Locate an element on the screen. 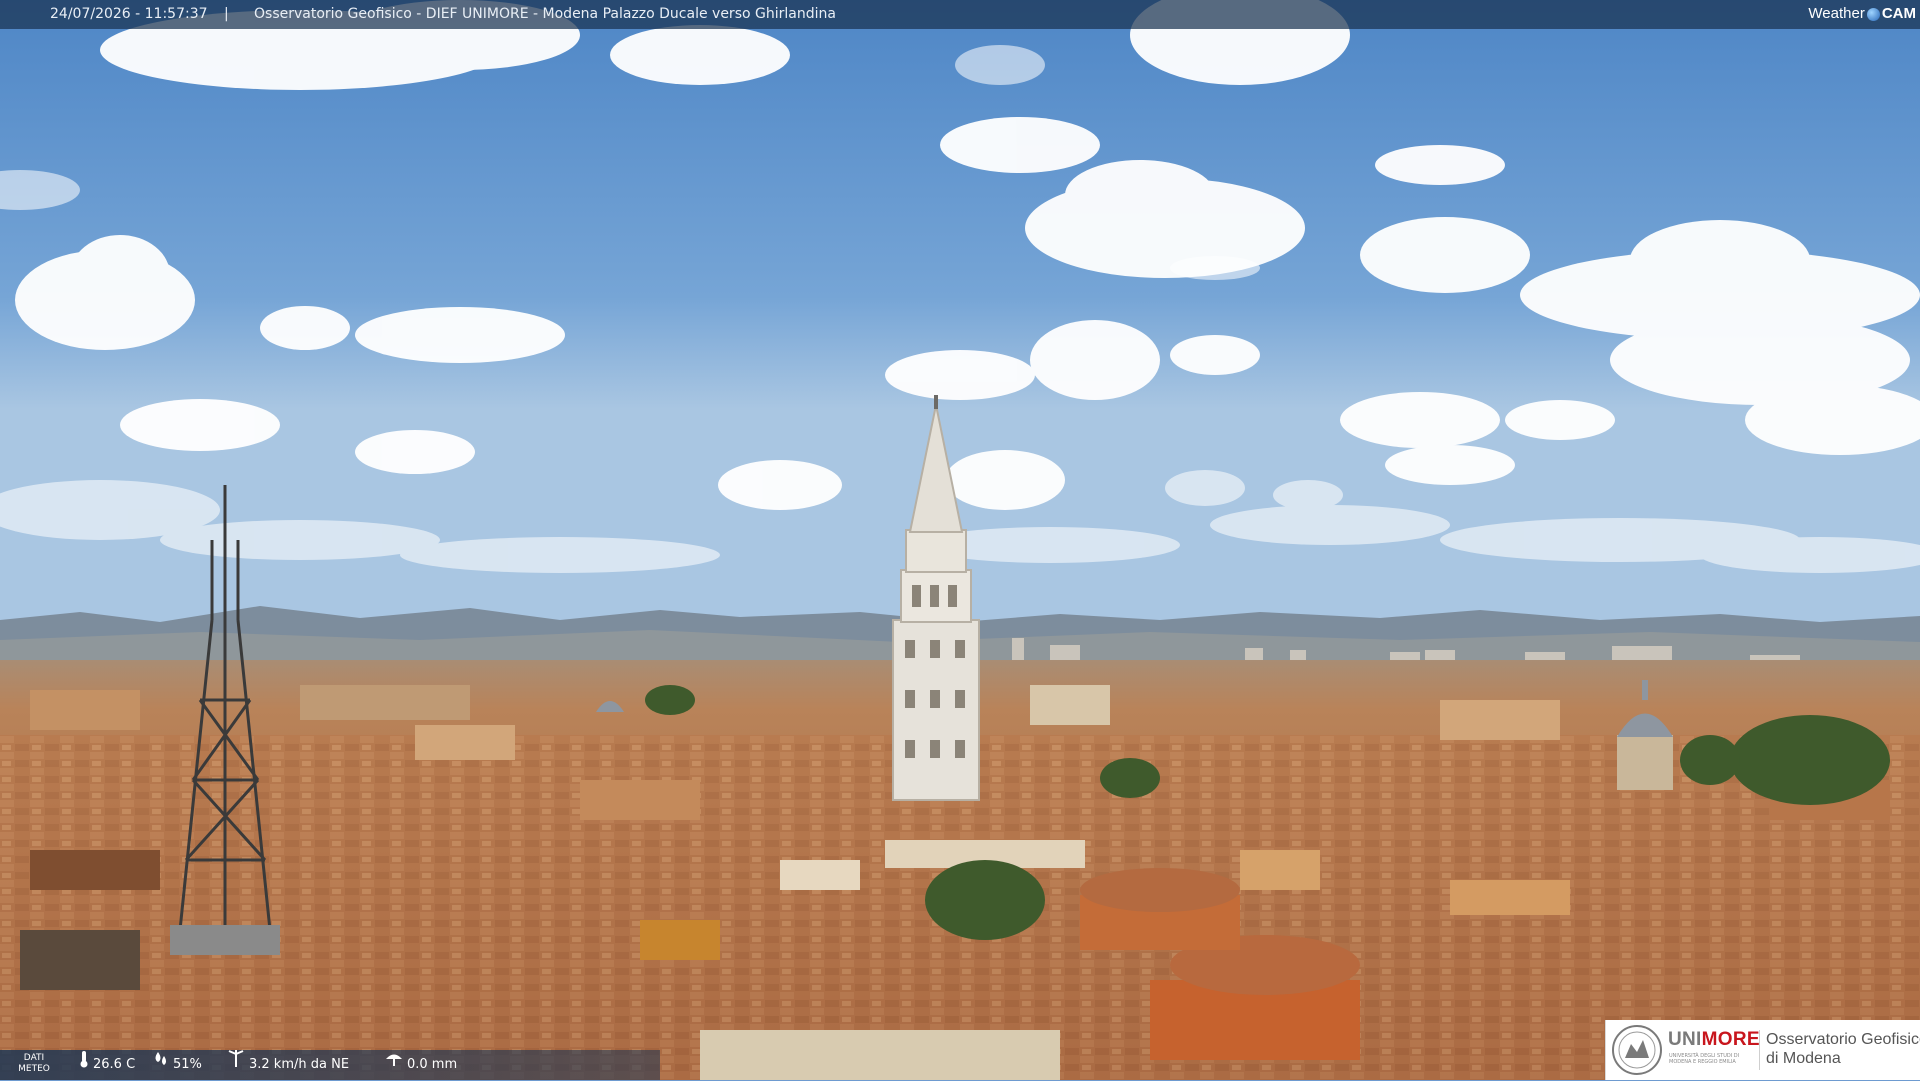 Image resolution: width=1920 pixels, height=1081 pixels. observatory-name: Osservatorio Geofisico di Modena is located at coordinates (1843, 1049).